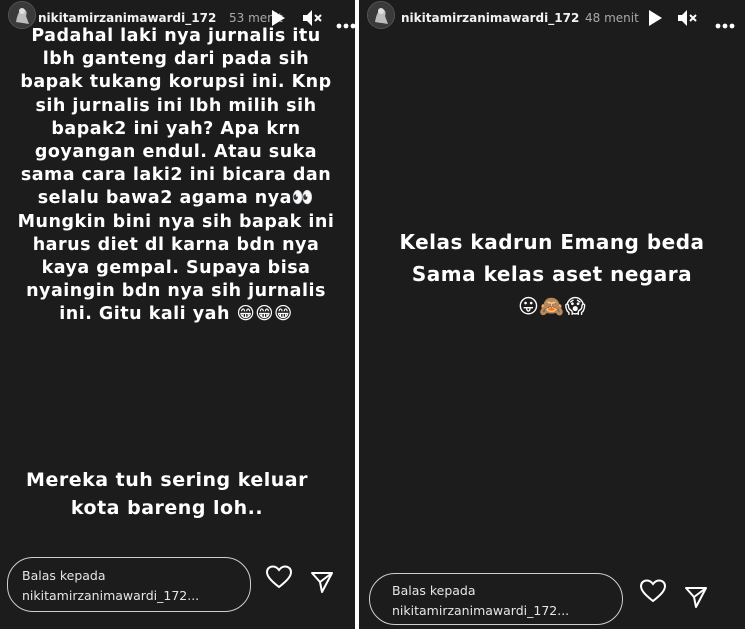  Describe the element at coordinates (176, 82) in the screenshot. I see `story-line: bapak tukang korupsi ini. Knp` at that location.